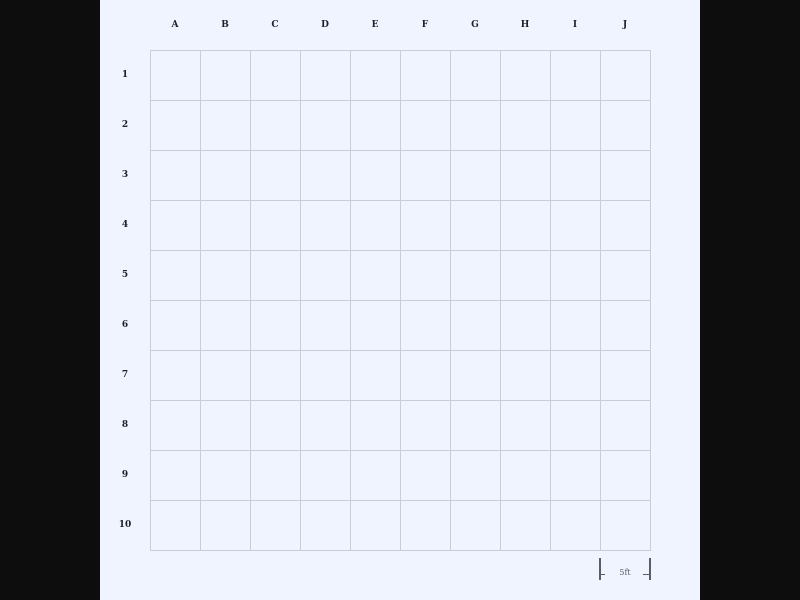 The height and width of the screenshot is (600, 800). What do you see at coordinates (175, 75) in the screenshot?
I see `grid-cell-a1` at bounding box center [175, 75].